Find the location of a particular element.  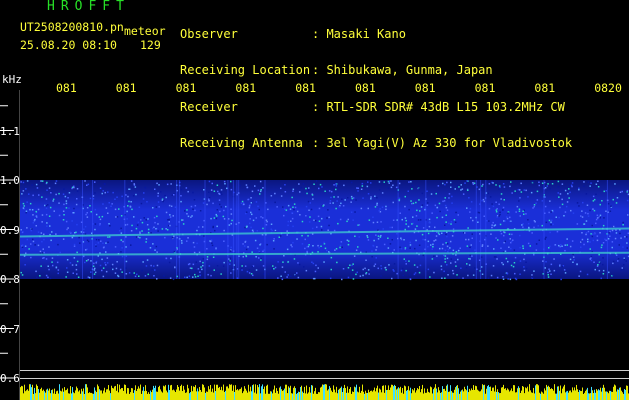

info-label-location: Receiving Location is located at coordinates (245, 70).